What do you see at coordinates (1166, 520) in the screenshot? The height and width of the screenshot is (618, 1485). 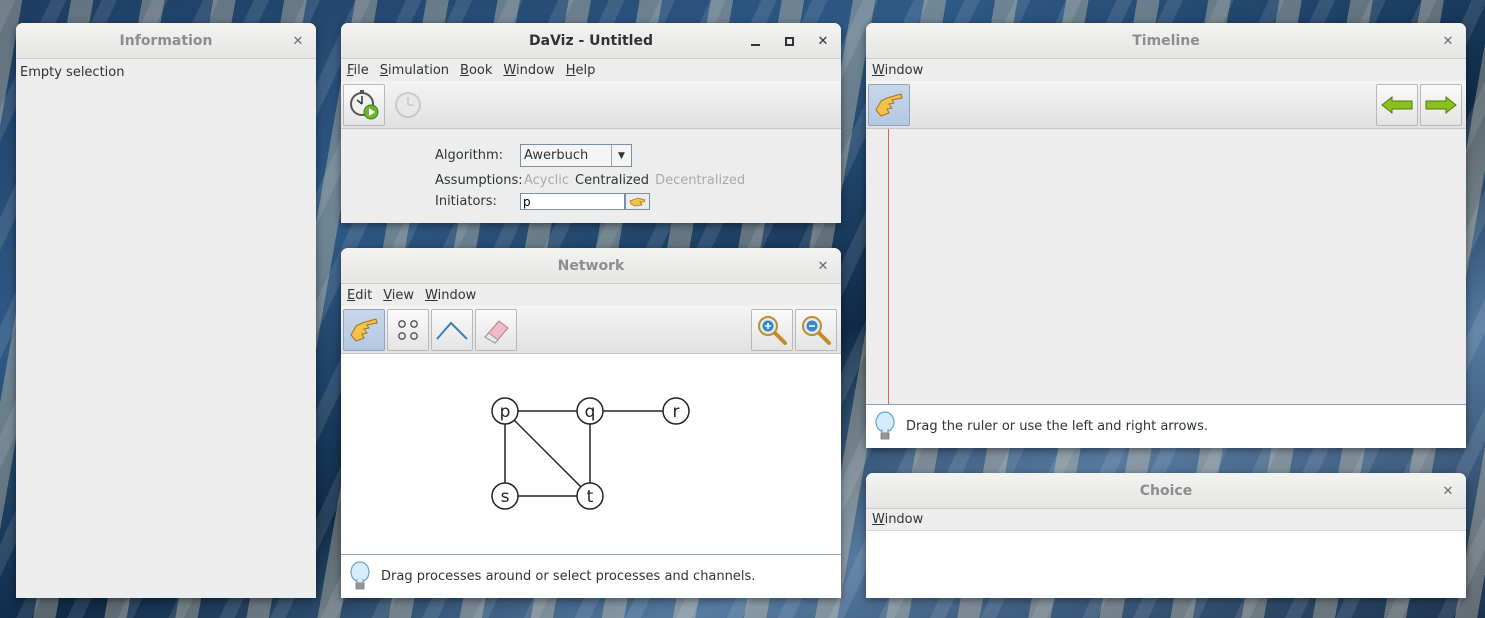 I see `choice-menubar: Window` at bounding box center [1166, 520].